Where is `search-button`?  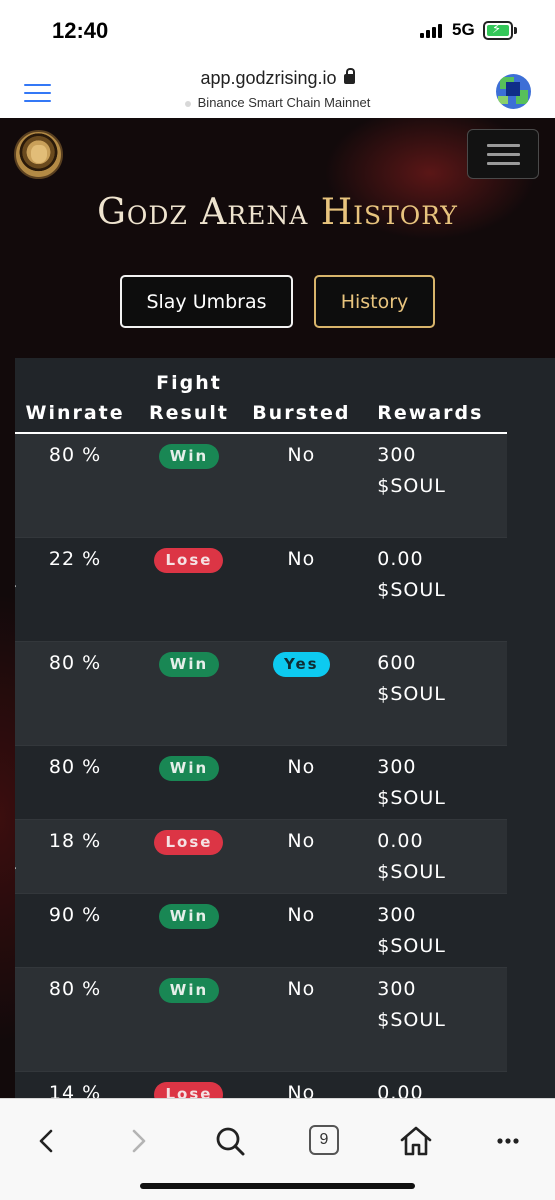 search-button is located at coordinates (230, 1141).